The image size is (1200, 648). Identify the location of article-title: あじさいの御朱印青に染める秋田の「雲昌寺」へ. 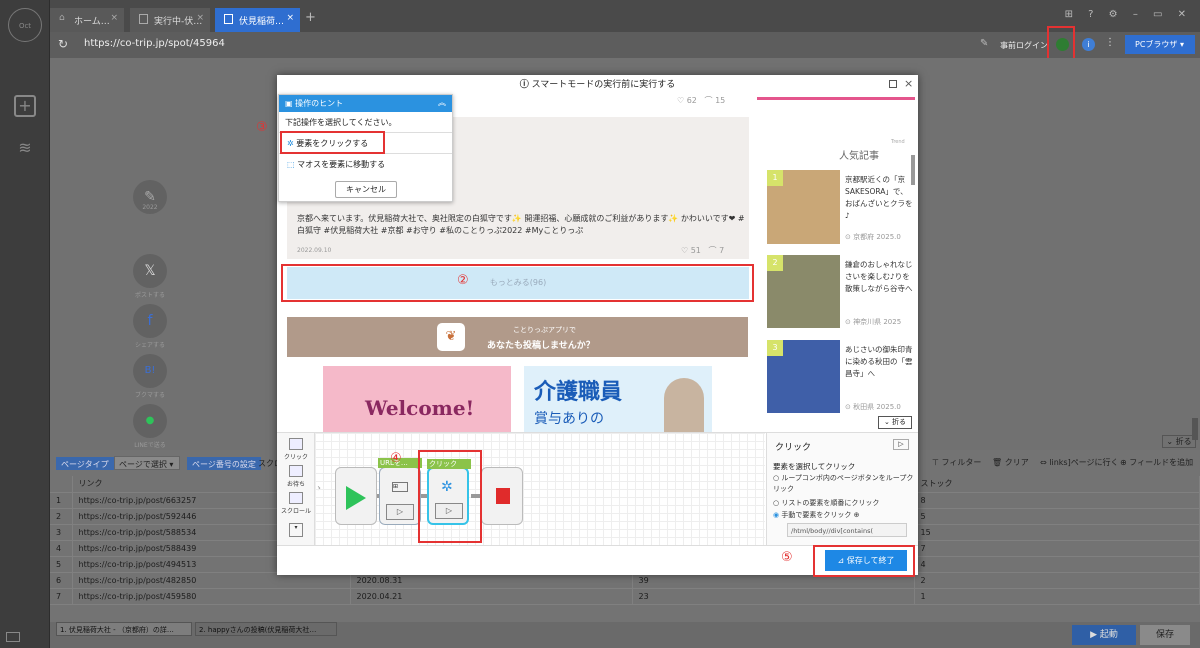
(879, 370).